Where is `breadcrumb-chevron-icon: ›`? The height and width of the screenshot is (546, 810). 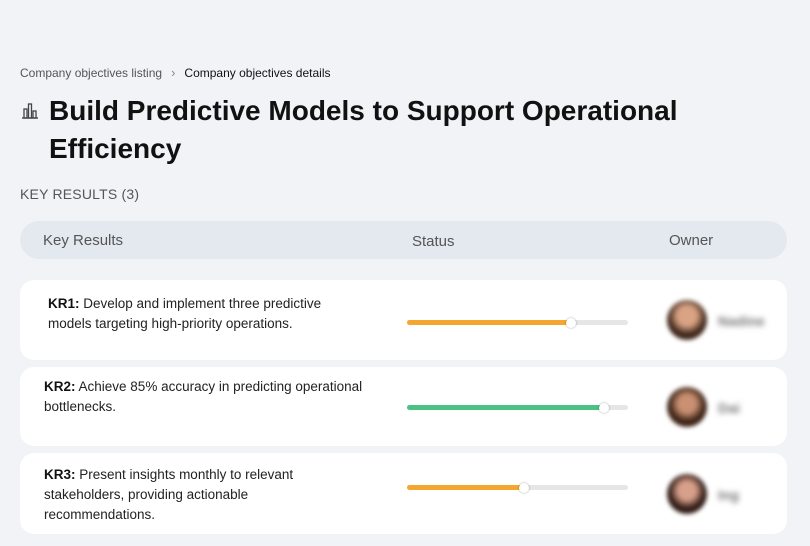 breadcrumb-chevron-icon: › is located at coordinates (173, 72).